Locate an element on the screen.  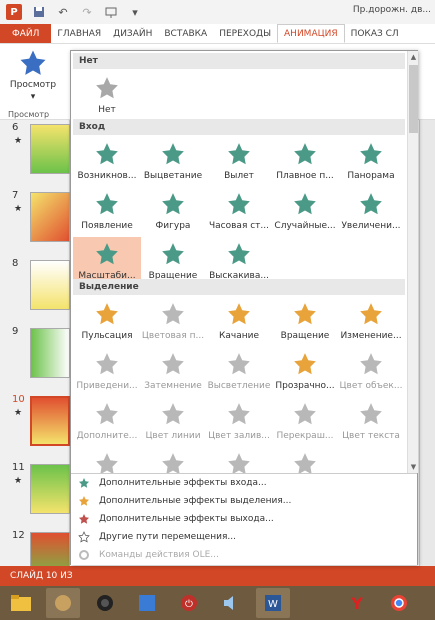
undo-icon: ↶ is located at coordinates (63, 12).